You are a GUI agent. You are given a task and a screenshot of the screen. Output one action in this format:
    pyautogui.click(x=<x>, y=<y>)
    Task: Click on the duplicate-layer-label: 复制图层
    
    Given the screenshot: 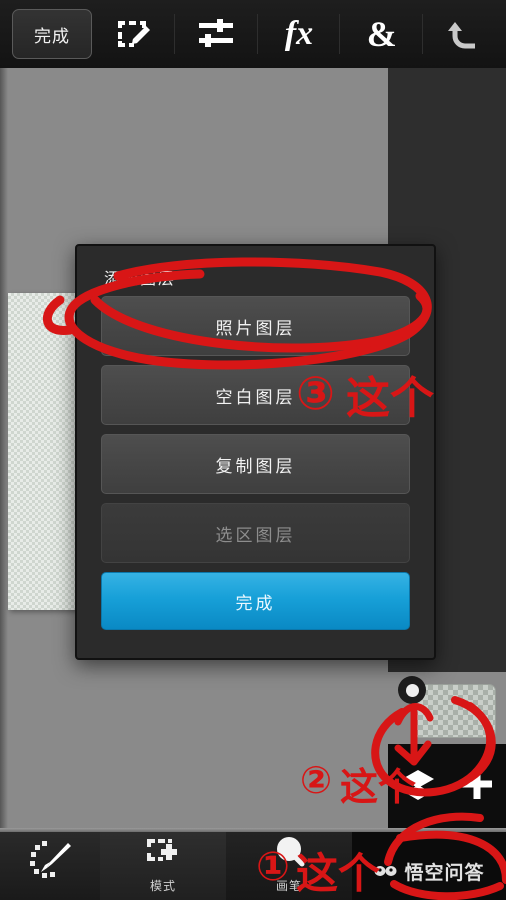 What is the action you would take?
    pyautogui.click(x=255, y=466)
    